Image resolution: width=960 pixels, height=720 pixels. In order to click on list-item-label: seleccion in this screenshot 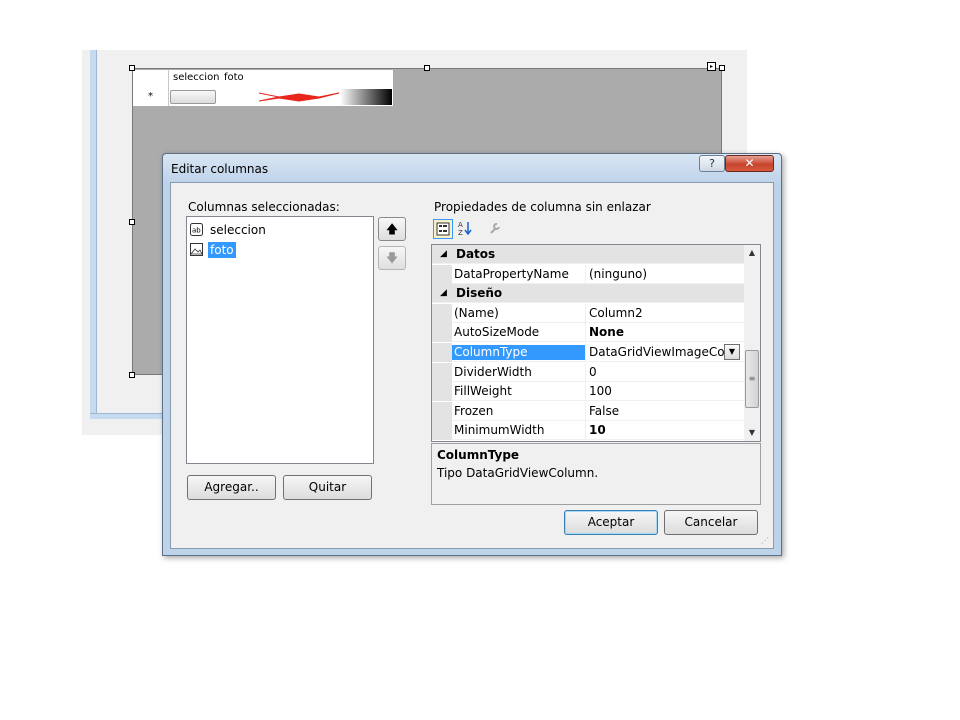, I will do `click(238, 230)`.